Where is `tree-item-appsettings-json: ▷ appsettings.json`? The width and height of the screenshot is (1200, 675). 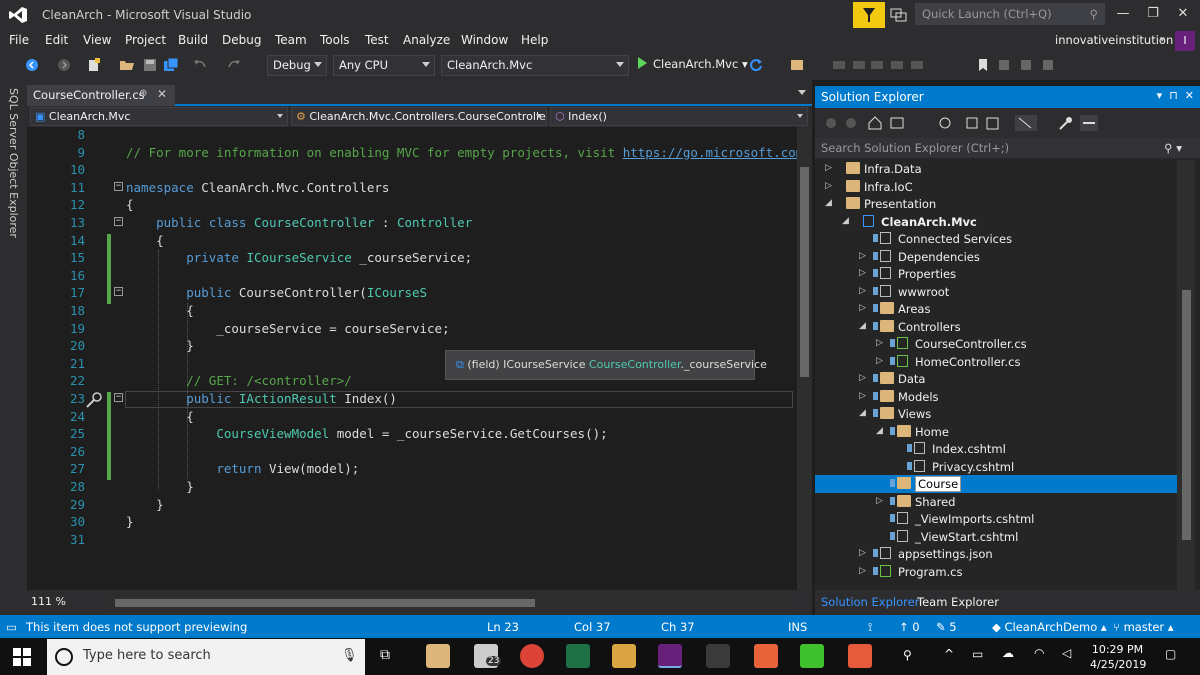
tree-item-appsettings-json: ▷ appsettings.json is located at coordinates (996, 554).